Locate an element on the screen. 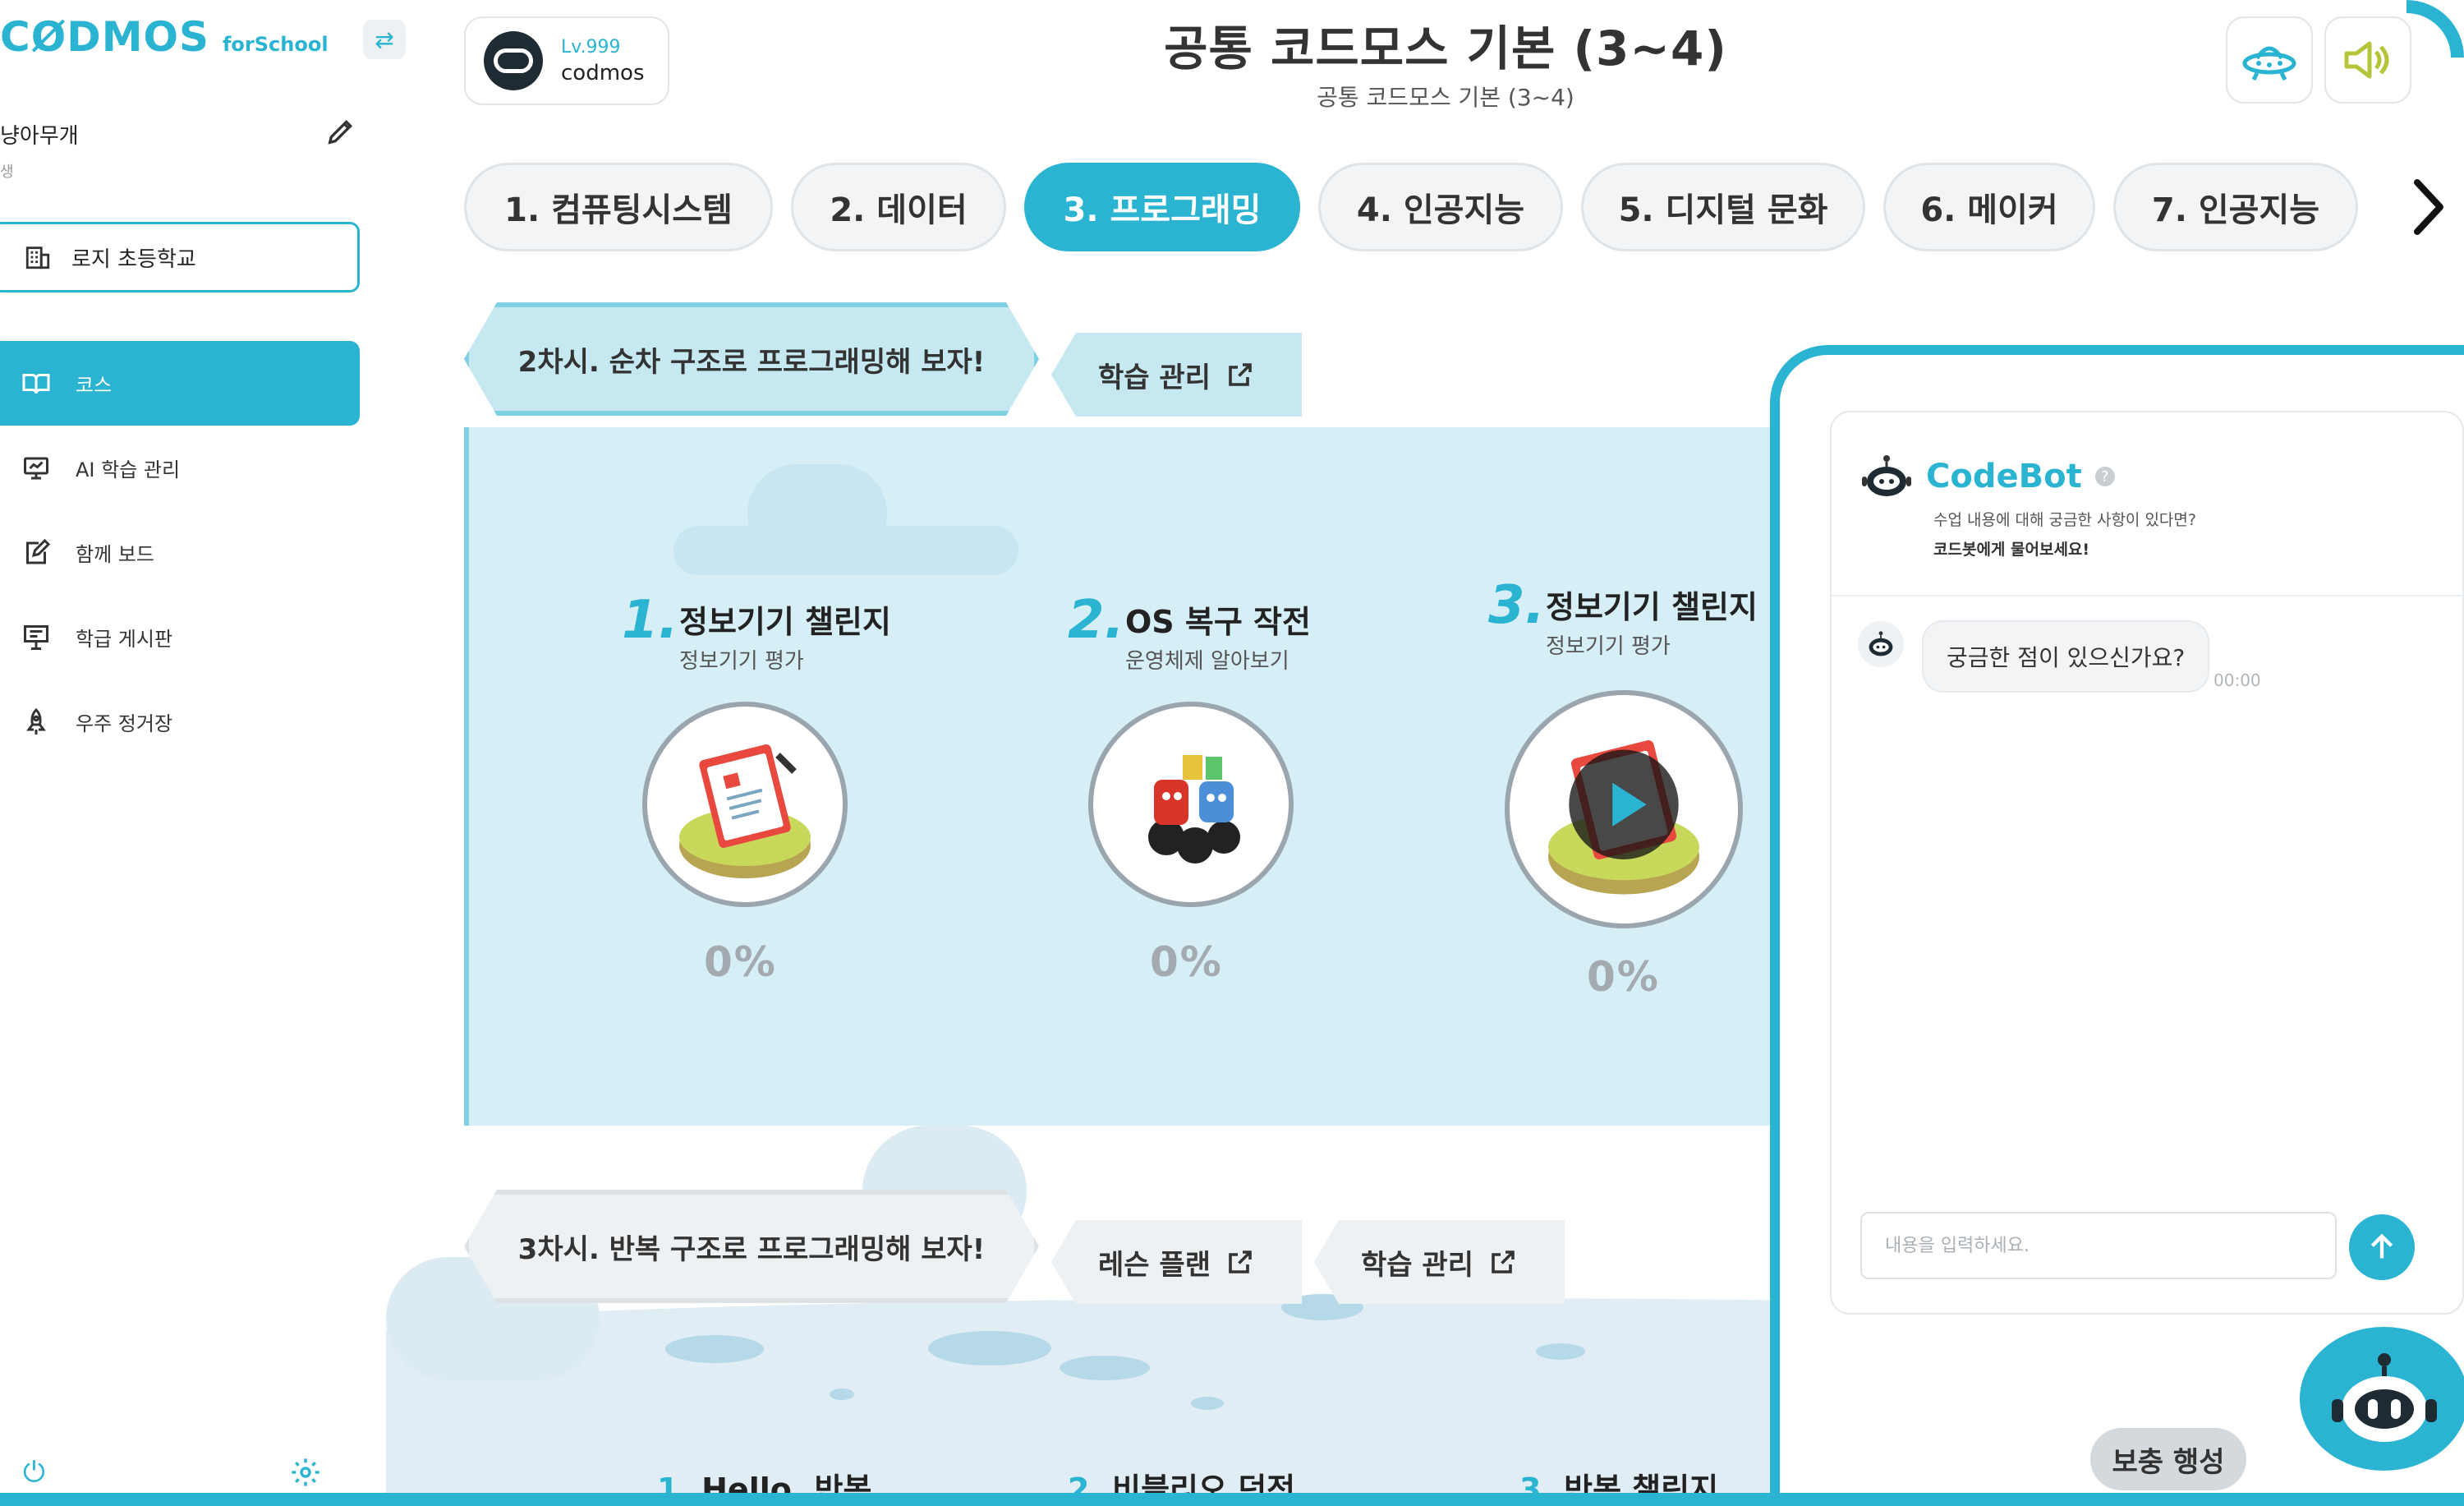 The height and width of the screenshot is (1506, 2464). sidebar-item-label: 코스 is located at coordinates (94, 385).